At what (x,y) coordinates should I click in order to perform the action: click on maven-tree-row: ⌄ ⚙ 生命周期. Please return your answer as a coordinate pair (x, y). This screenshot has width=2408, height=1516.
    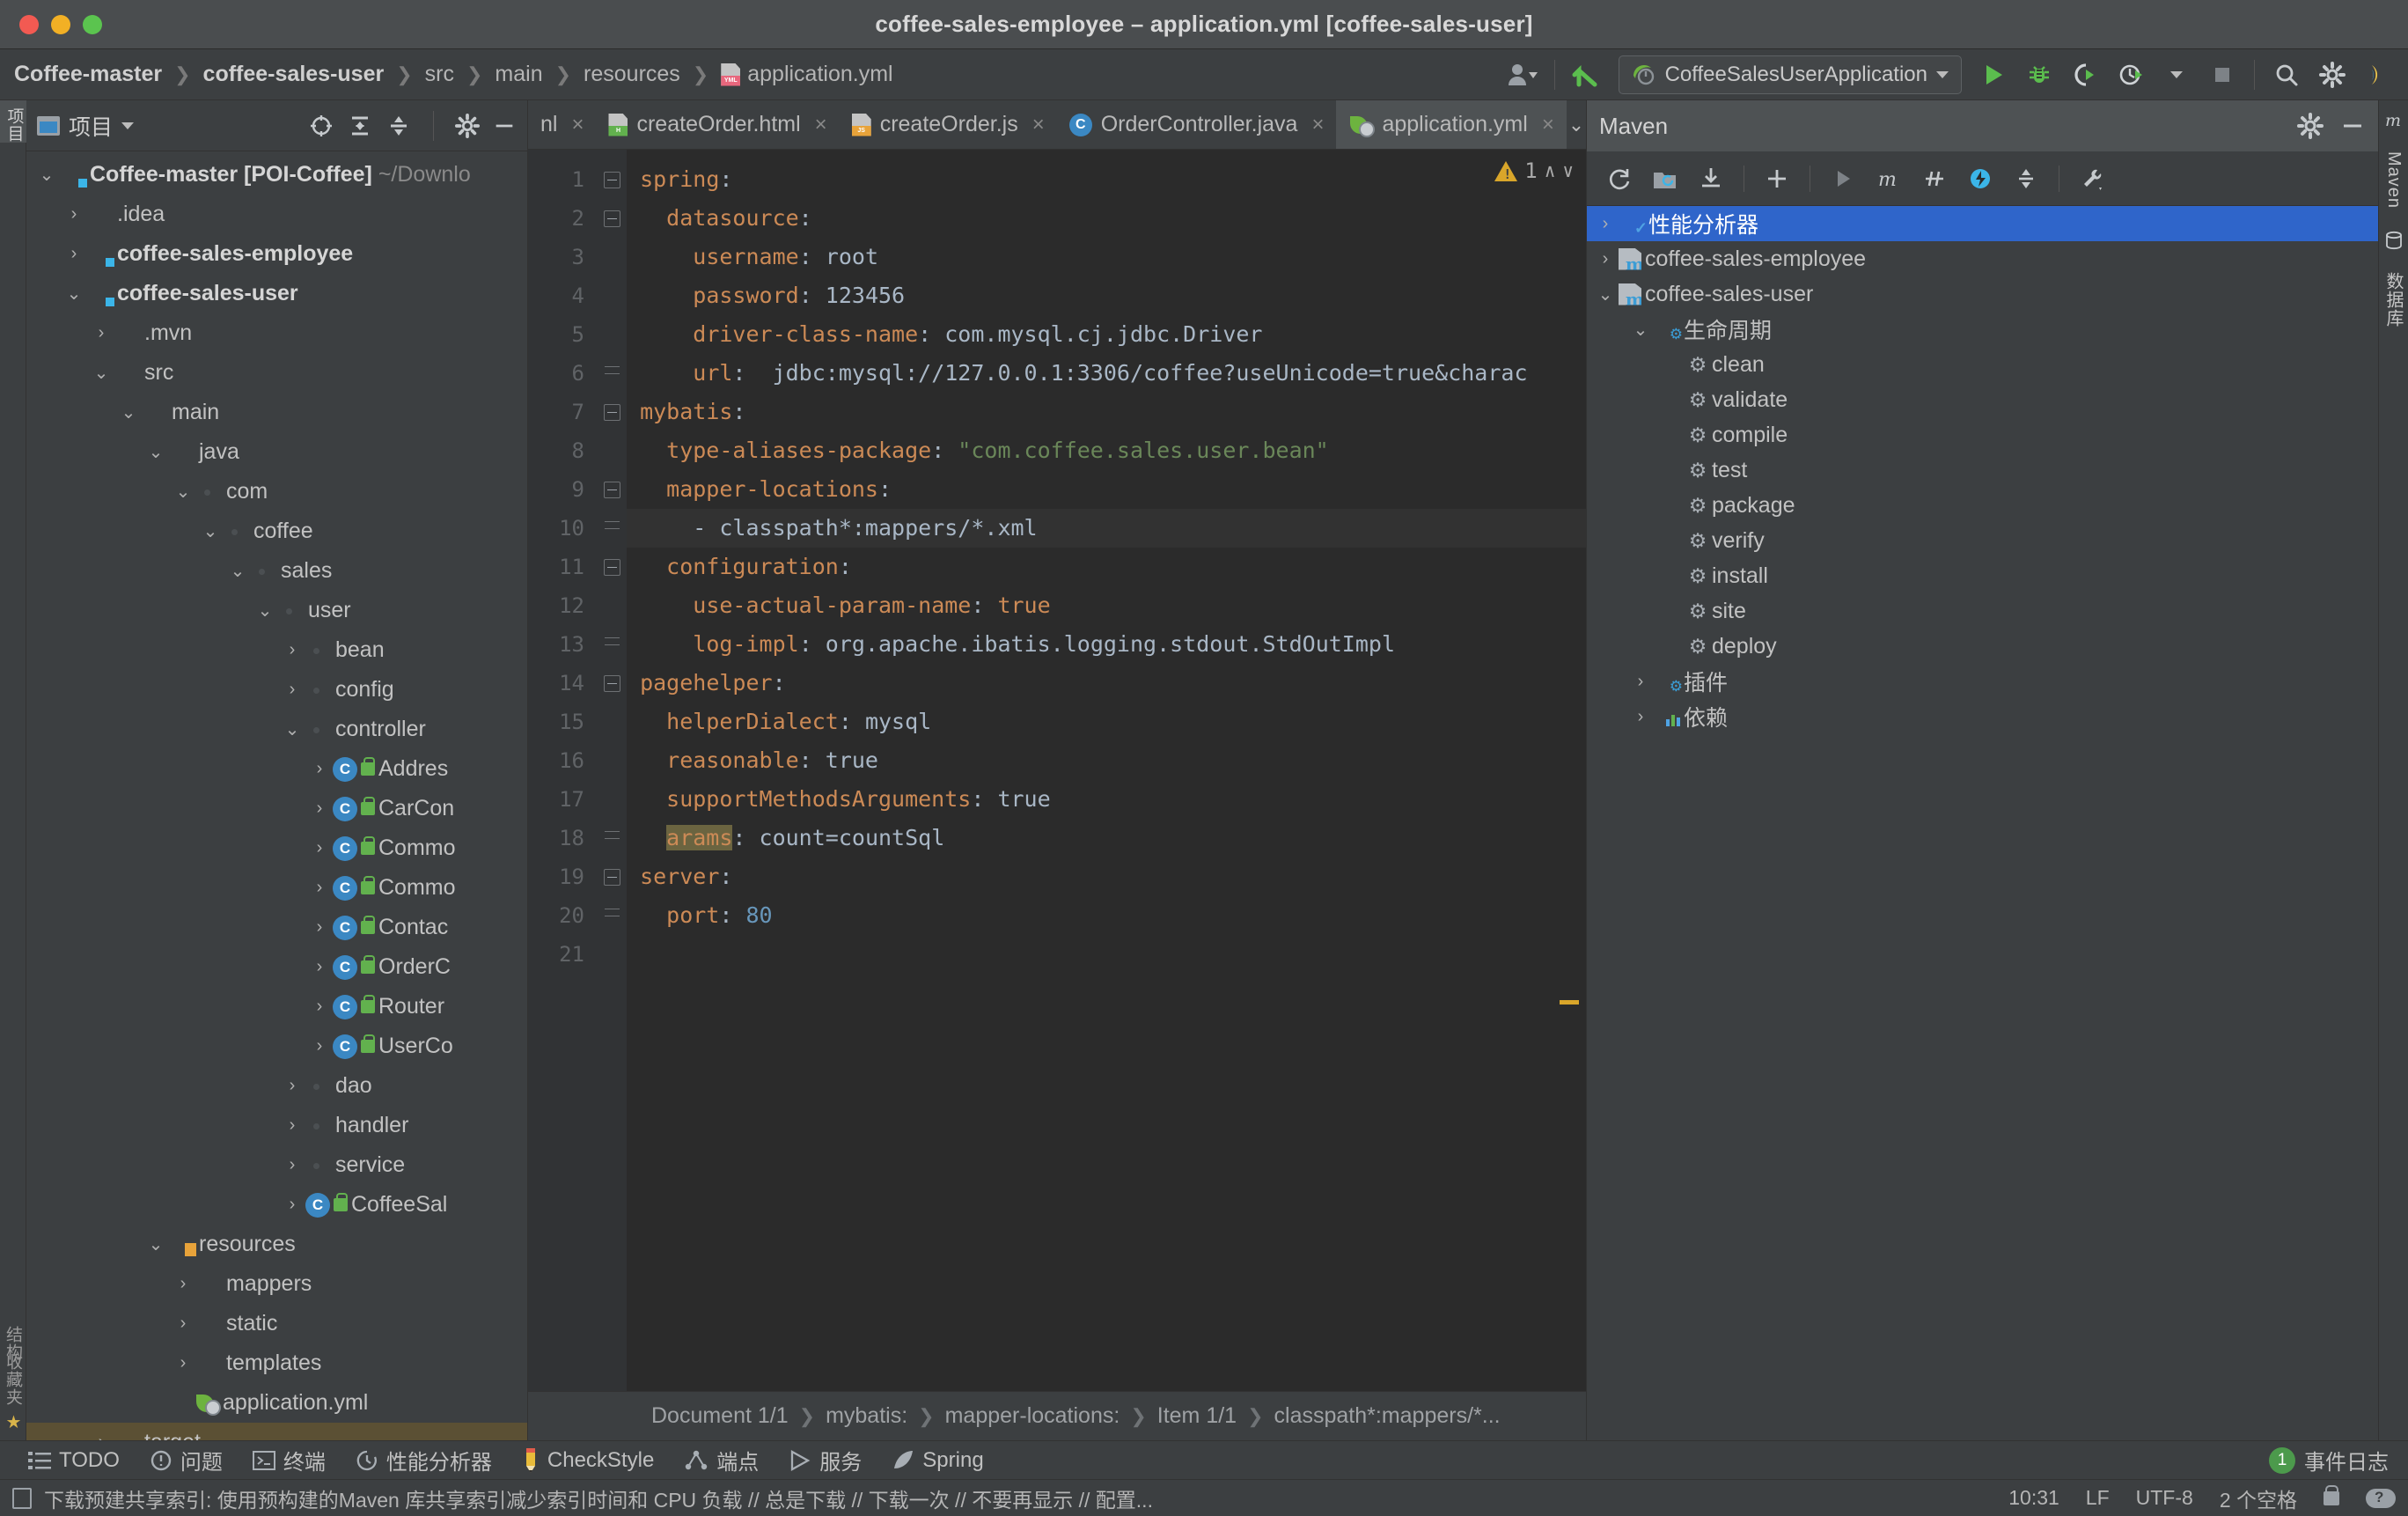
    Looking at the image, I should click on (1982, 329).